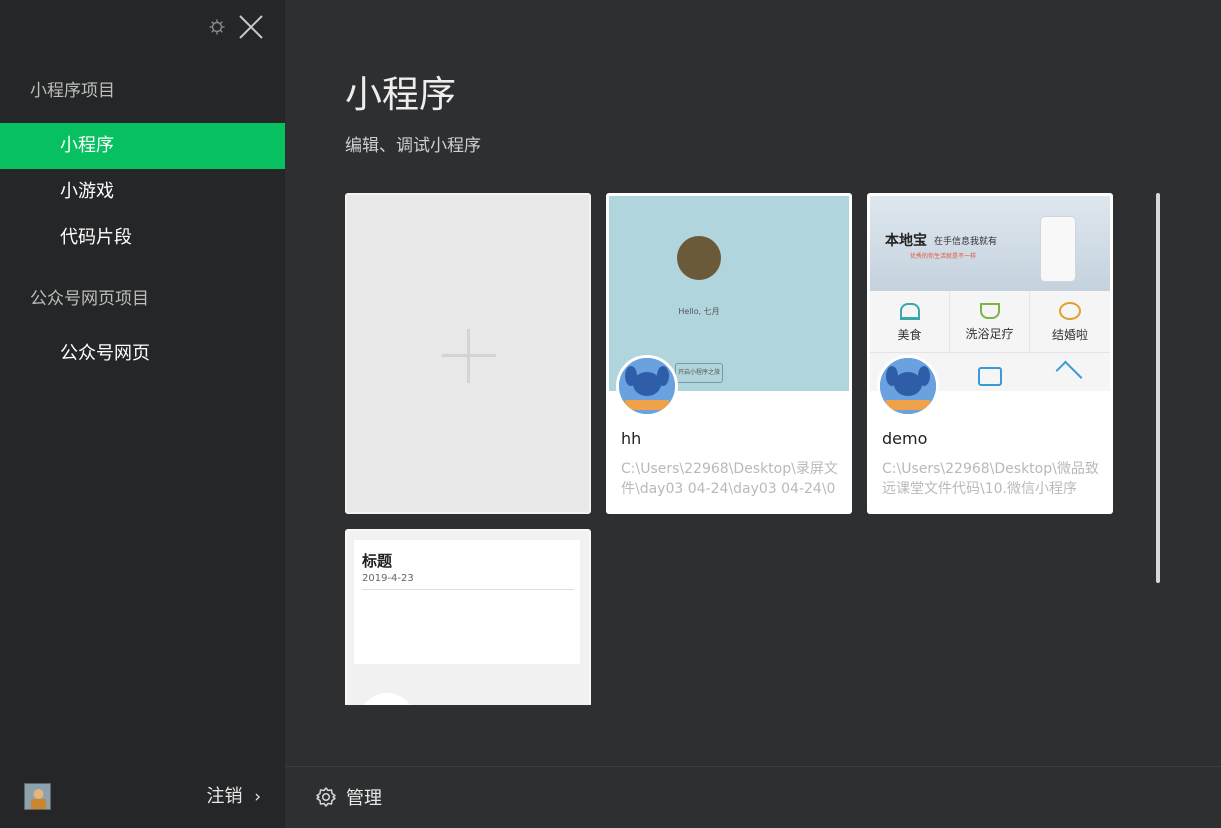 The height and width of the screenshot is (828, 1221). I want to click on avatar-image-icon, so click(37, 796).